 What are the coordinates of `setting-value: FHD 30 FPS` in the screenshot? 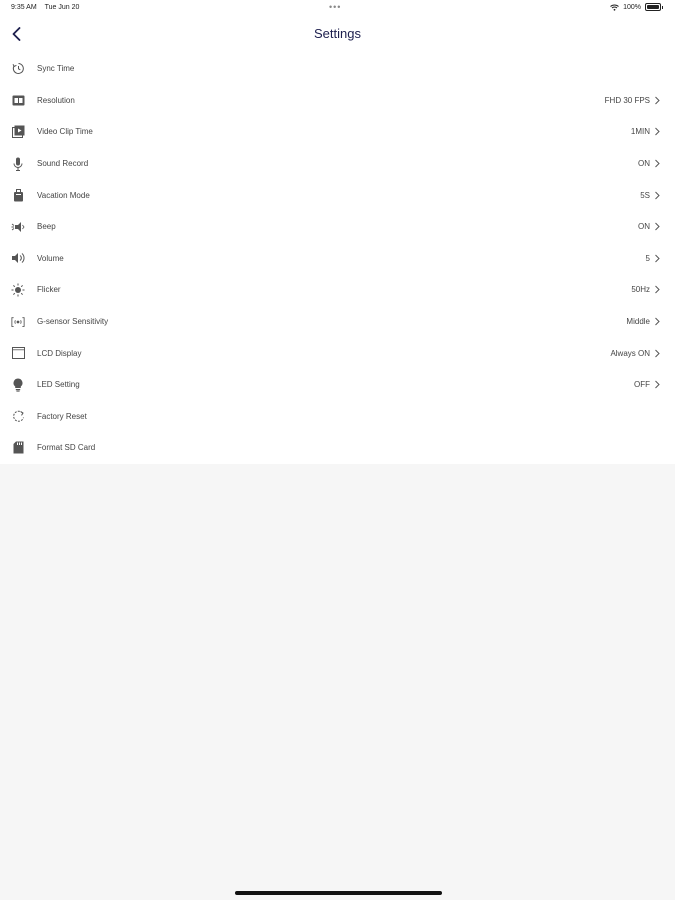 It's located at (627, 100).